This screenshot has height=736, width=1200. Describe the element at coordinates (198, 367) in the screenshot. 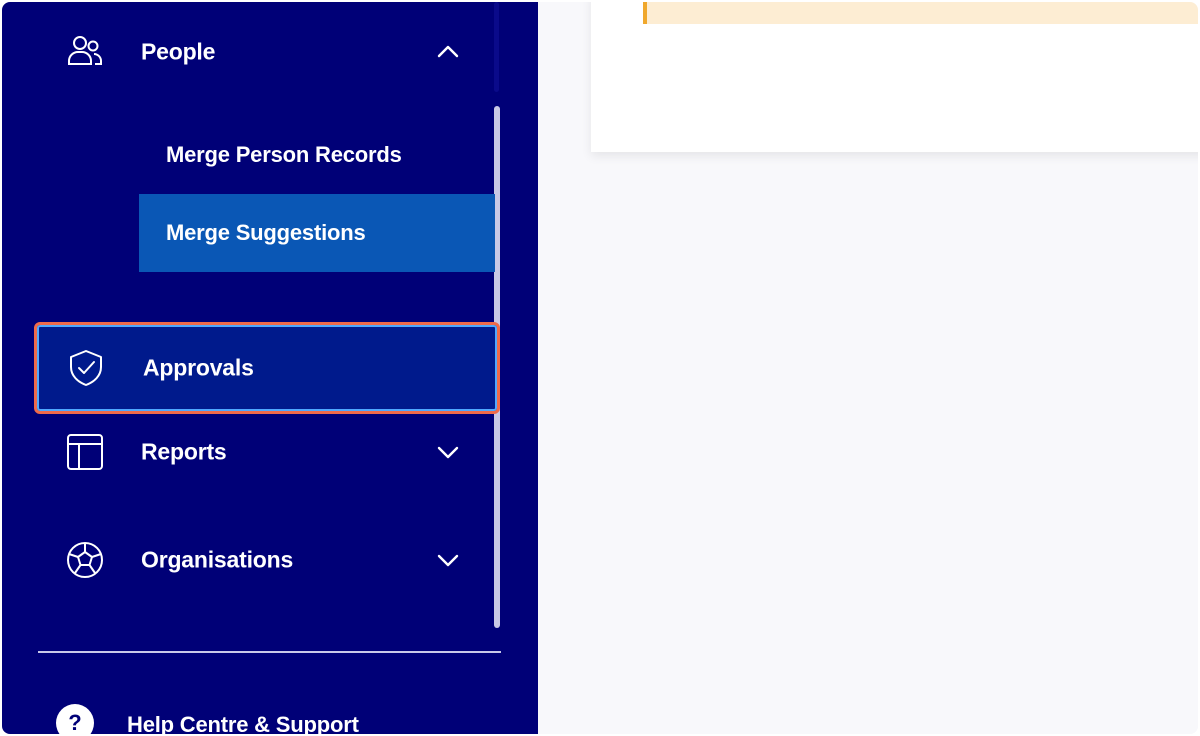

I see `sidebar-item-label: Approvals` at that location.